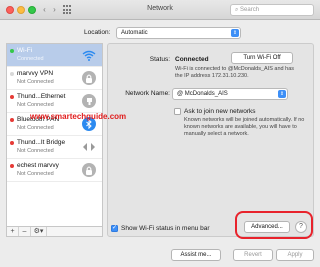 This screenshot has height=267, width=320. What do you see at coordinates (97, 32) in the screenshot?
I see `location-label: Location:` at bounding box center [97, 32].